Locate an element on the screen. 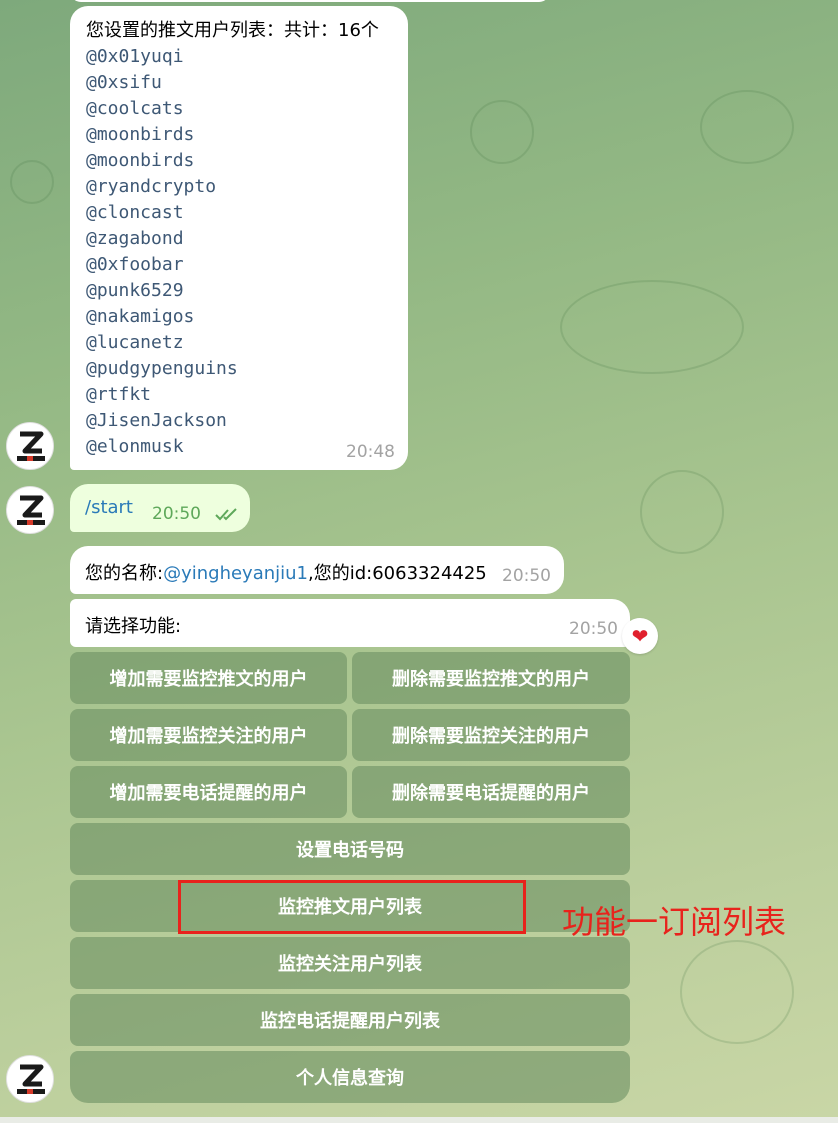 The image size is (838, 1123). double-check-icon is located at coordinates (226, 514).